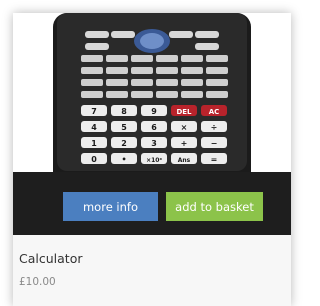 This screenshot has height=306, width=320. I want to click on key-label: Ans, so click(184, 160).